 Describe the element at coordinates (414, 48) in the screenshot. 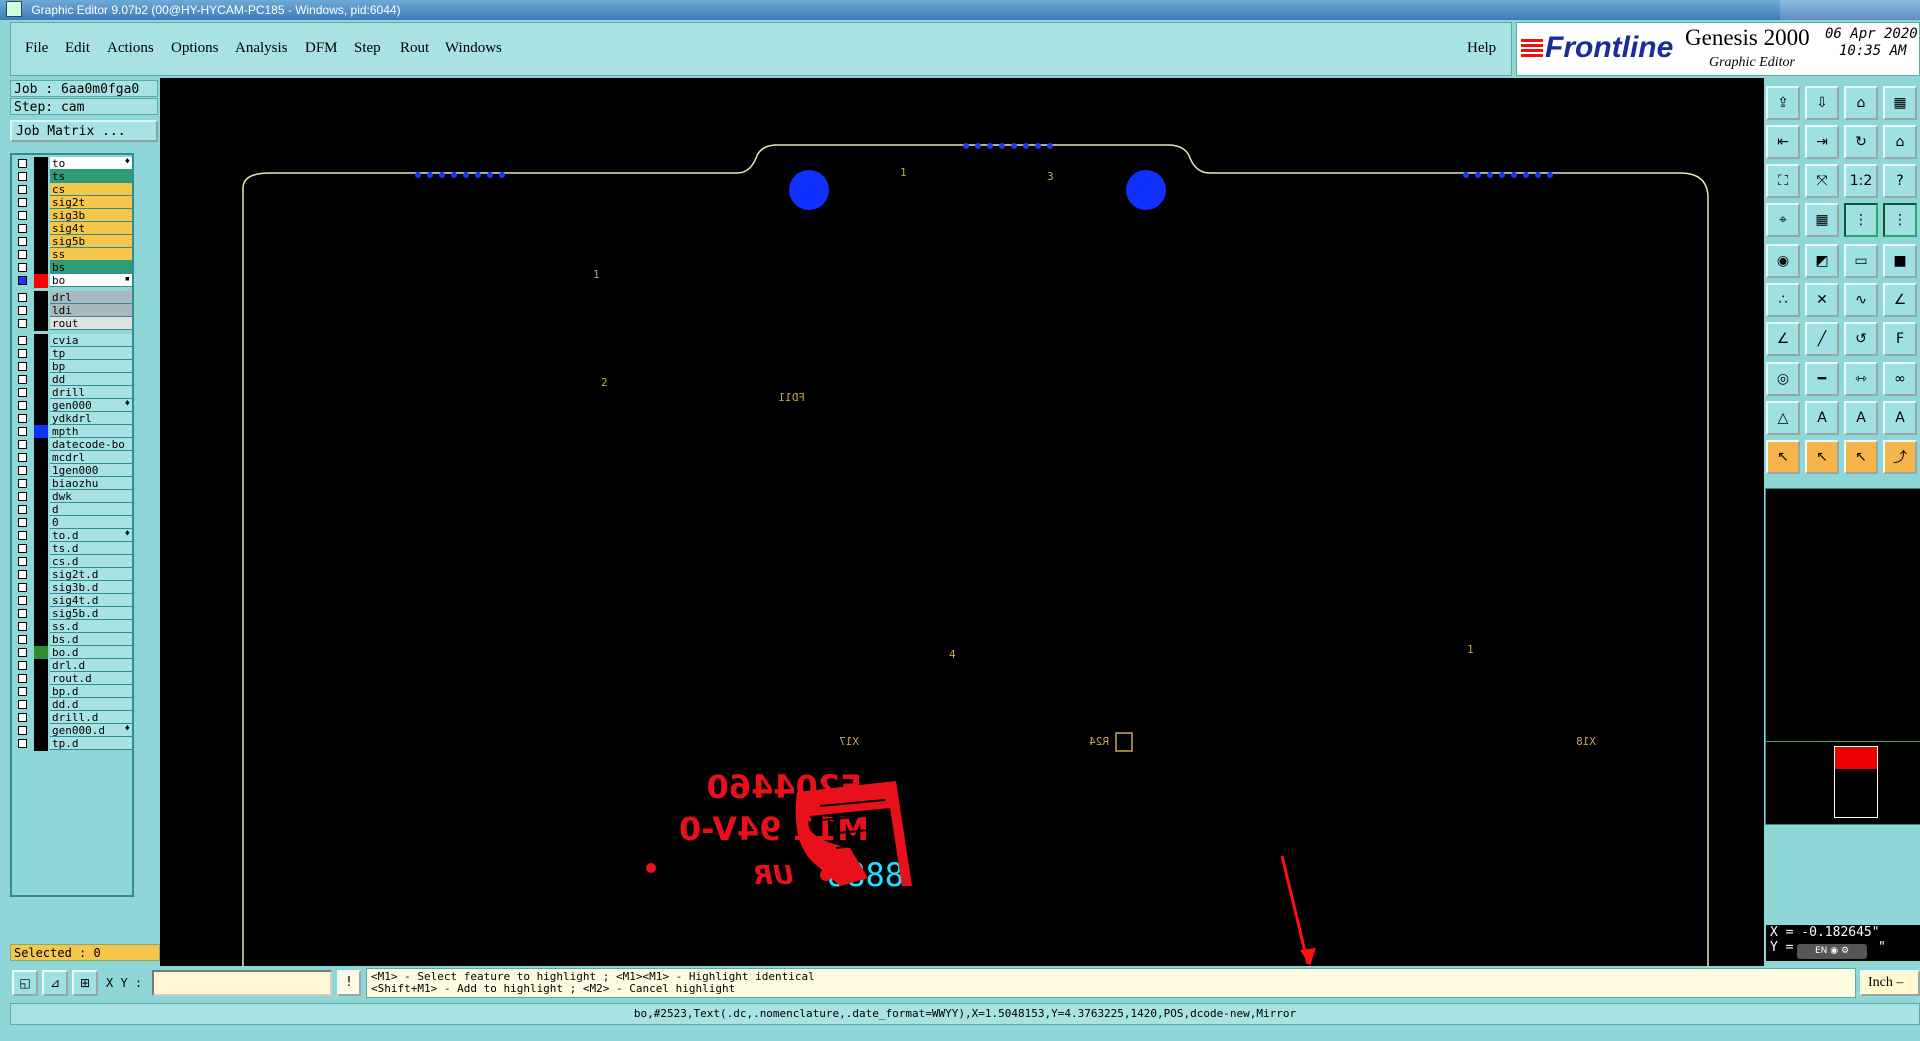

I see `menu-rout: Rout` at that location.